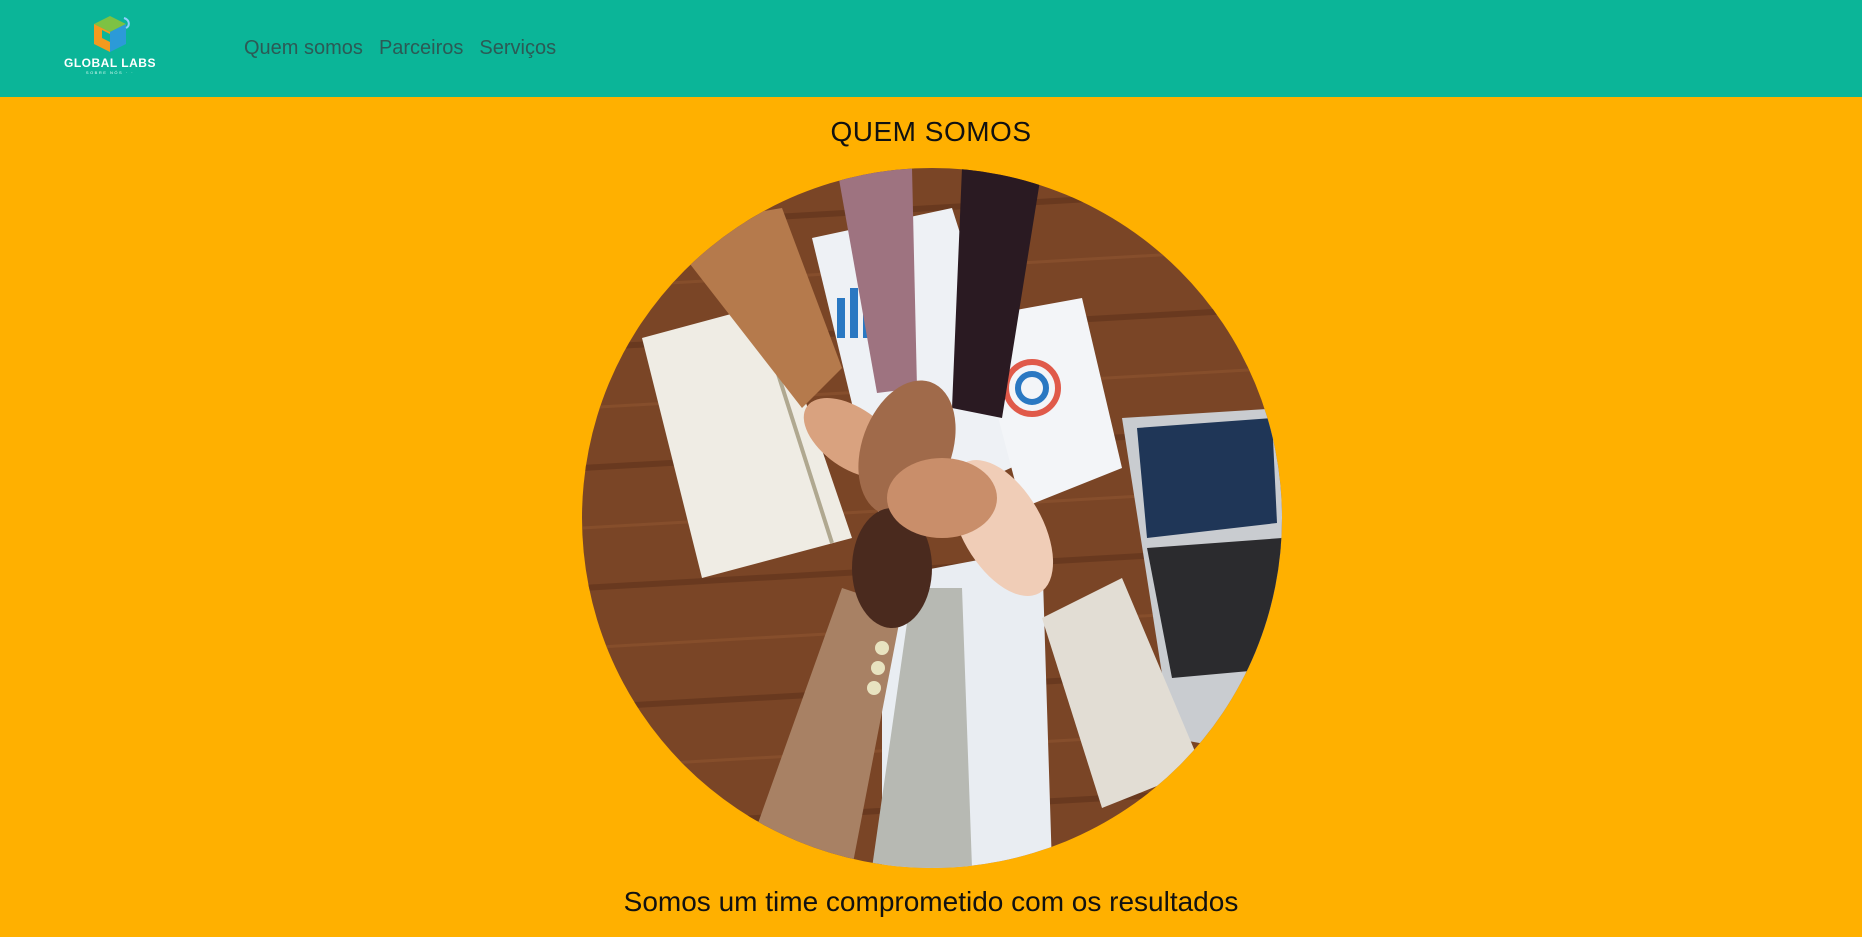 This screenshot has height=937, width=1862. Describe the element at coordinates (110, 72) in the screenshot. I see `brand-tagline: SOBRE NÓS · ·` at that location.